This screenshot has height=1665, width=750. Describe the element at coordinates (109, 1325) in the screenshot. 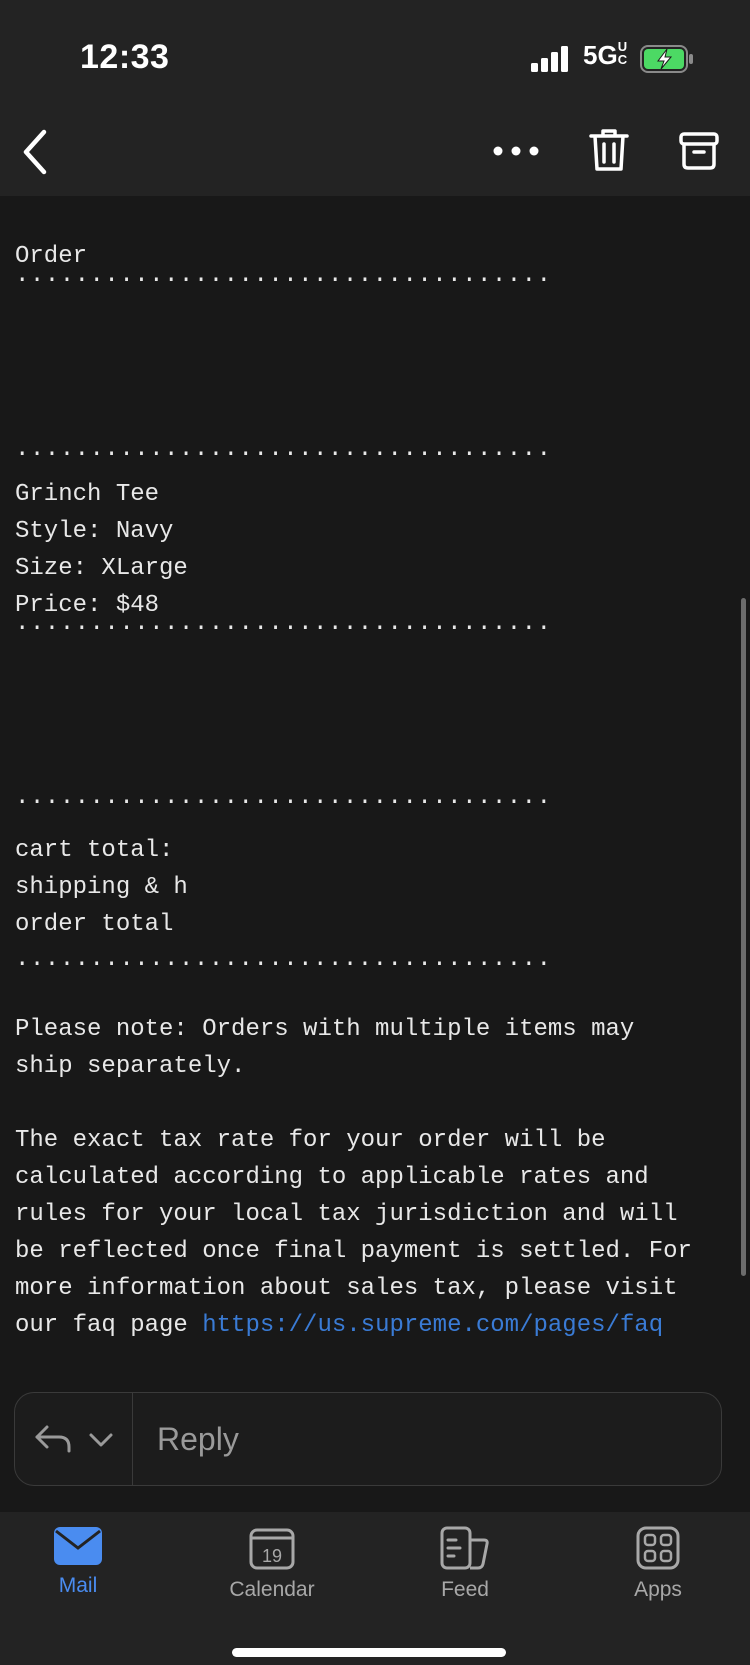

I see `tax-line-prefix: our faq page` at that location.